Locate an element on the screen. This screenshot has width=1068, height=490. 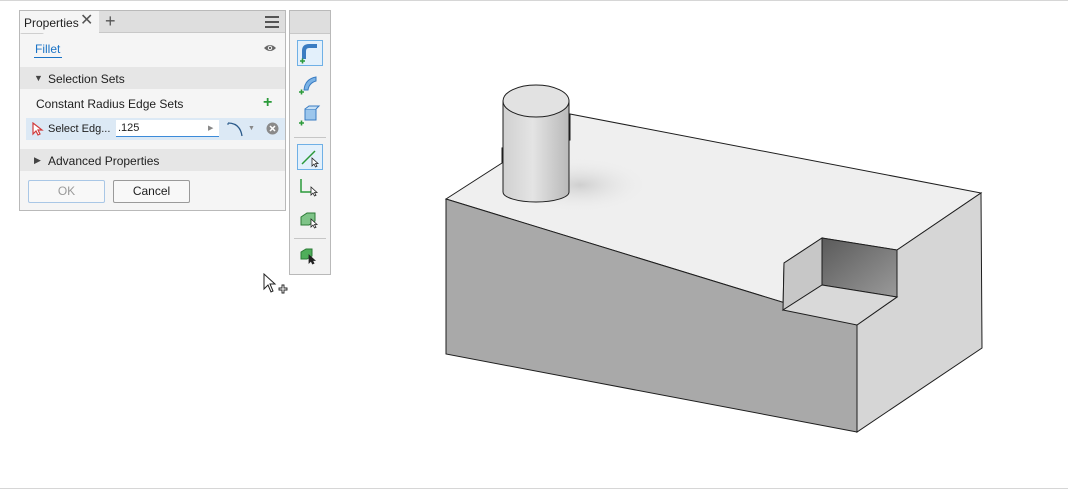
select-edges-cursor-icon is located at coordinates (38, 129).